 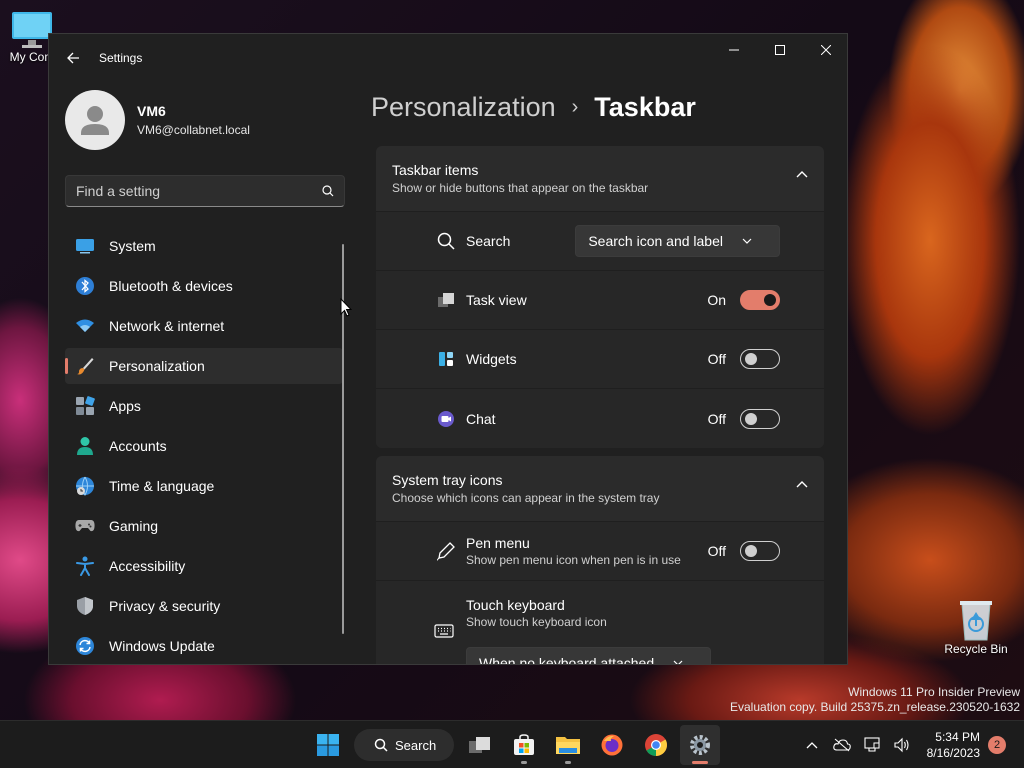 What do you see at coordinates (132, 246) in the screenshot?
I see `sidebar-item-label: System` at bounding box center [132, 246].